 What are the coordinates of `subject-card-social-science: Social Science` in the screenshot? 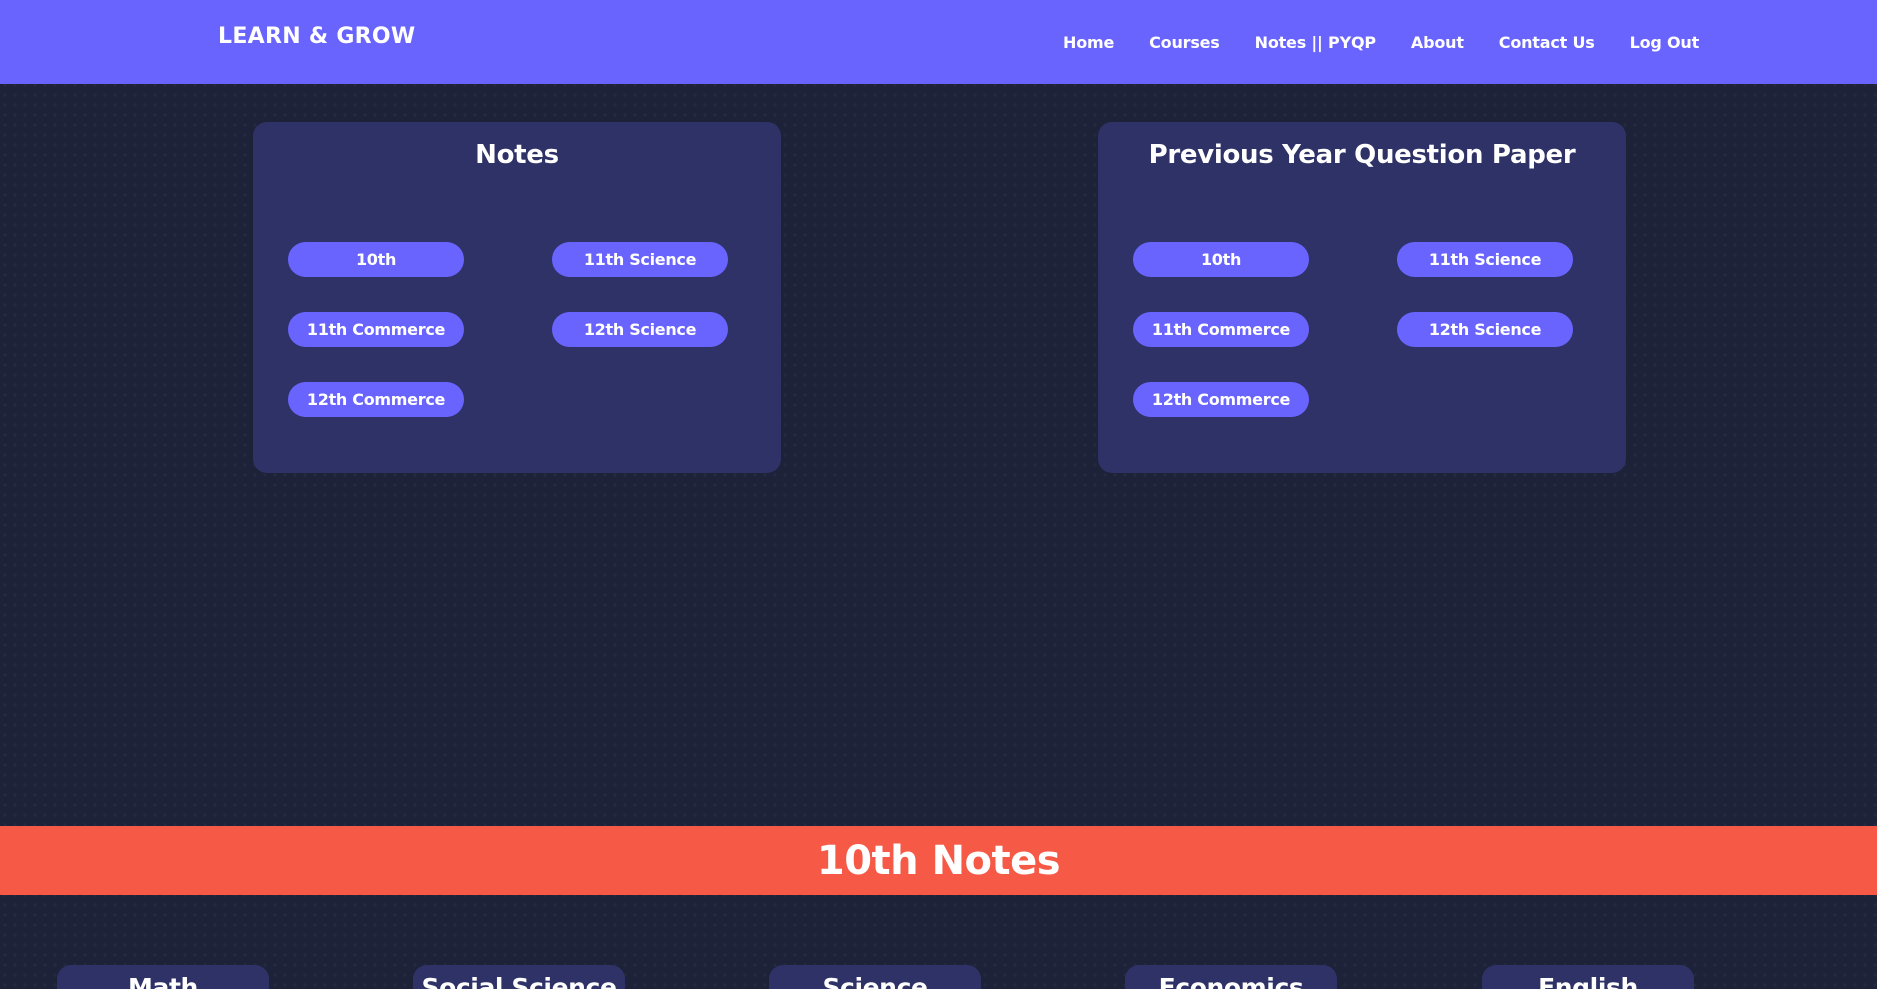 It's located at (519, 977).